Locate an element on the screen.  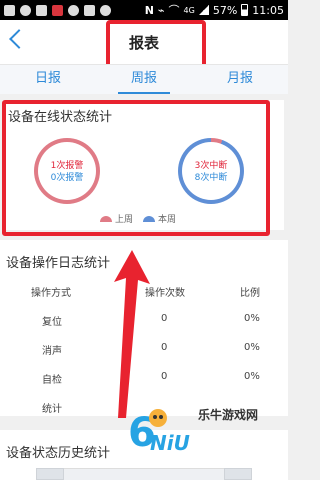
tab-underline is located at coordinates (144, 93).